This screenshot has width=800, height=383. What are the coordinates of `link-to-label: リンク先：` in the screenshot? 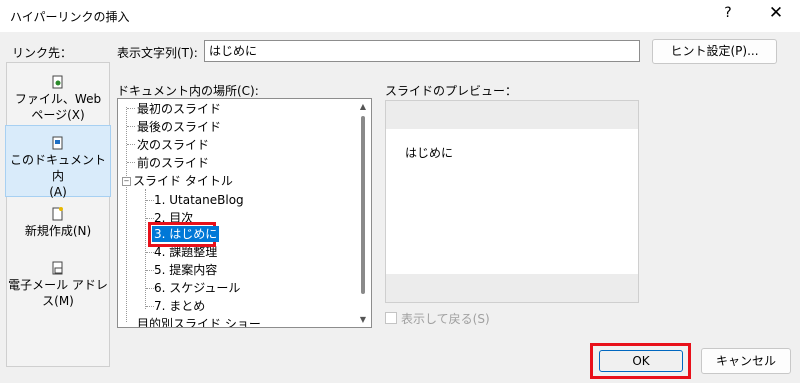 It's located at (42, 53).